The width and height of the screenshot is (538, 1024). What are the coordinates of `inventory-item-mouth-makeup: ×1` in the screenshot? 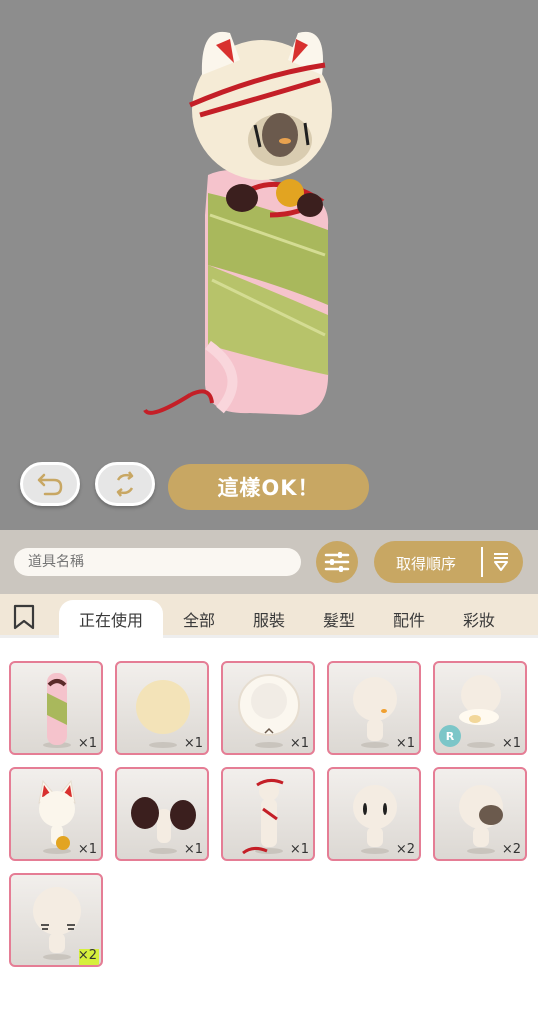 It's located at (374, 708).